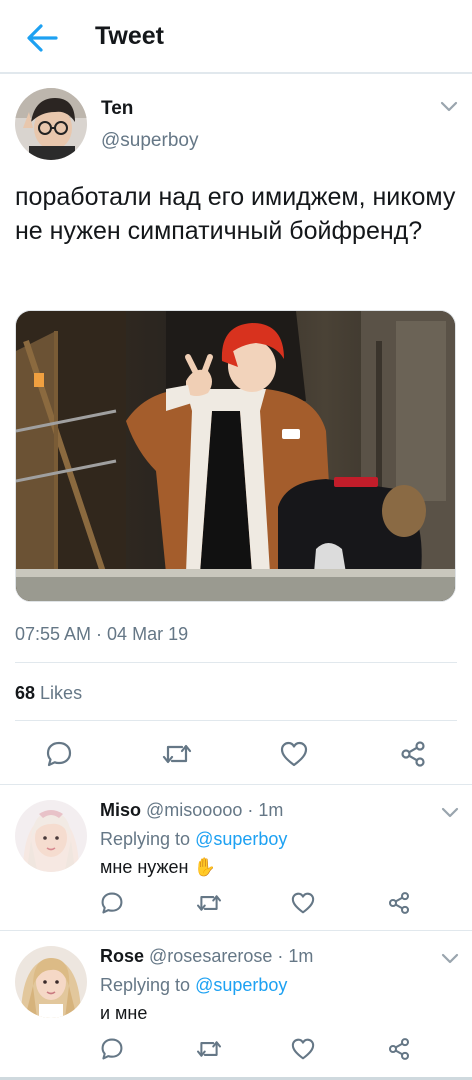 Image resolution: width=472 pixels, height=1080 pixels. I want to click on reply-text-body: и мне, so click(124, 1013).